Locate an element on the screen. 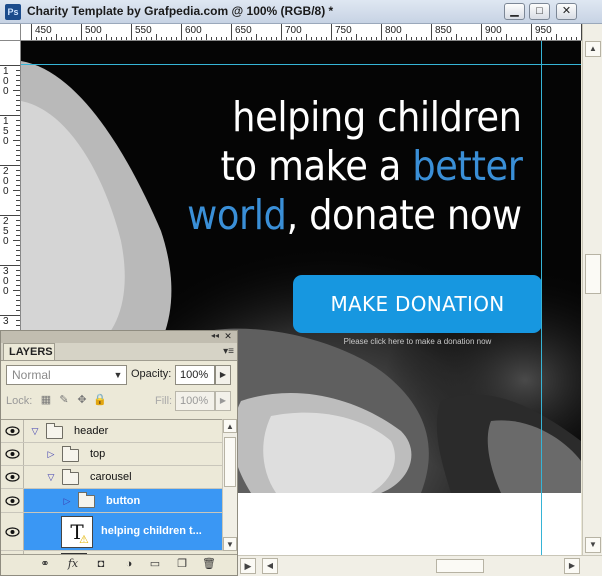  horizontal-guide is located at coordinates (301, 64).